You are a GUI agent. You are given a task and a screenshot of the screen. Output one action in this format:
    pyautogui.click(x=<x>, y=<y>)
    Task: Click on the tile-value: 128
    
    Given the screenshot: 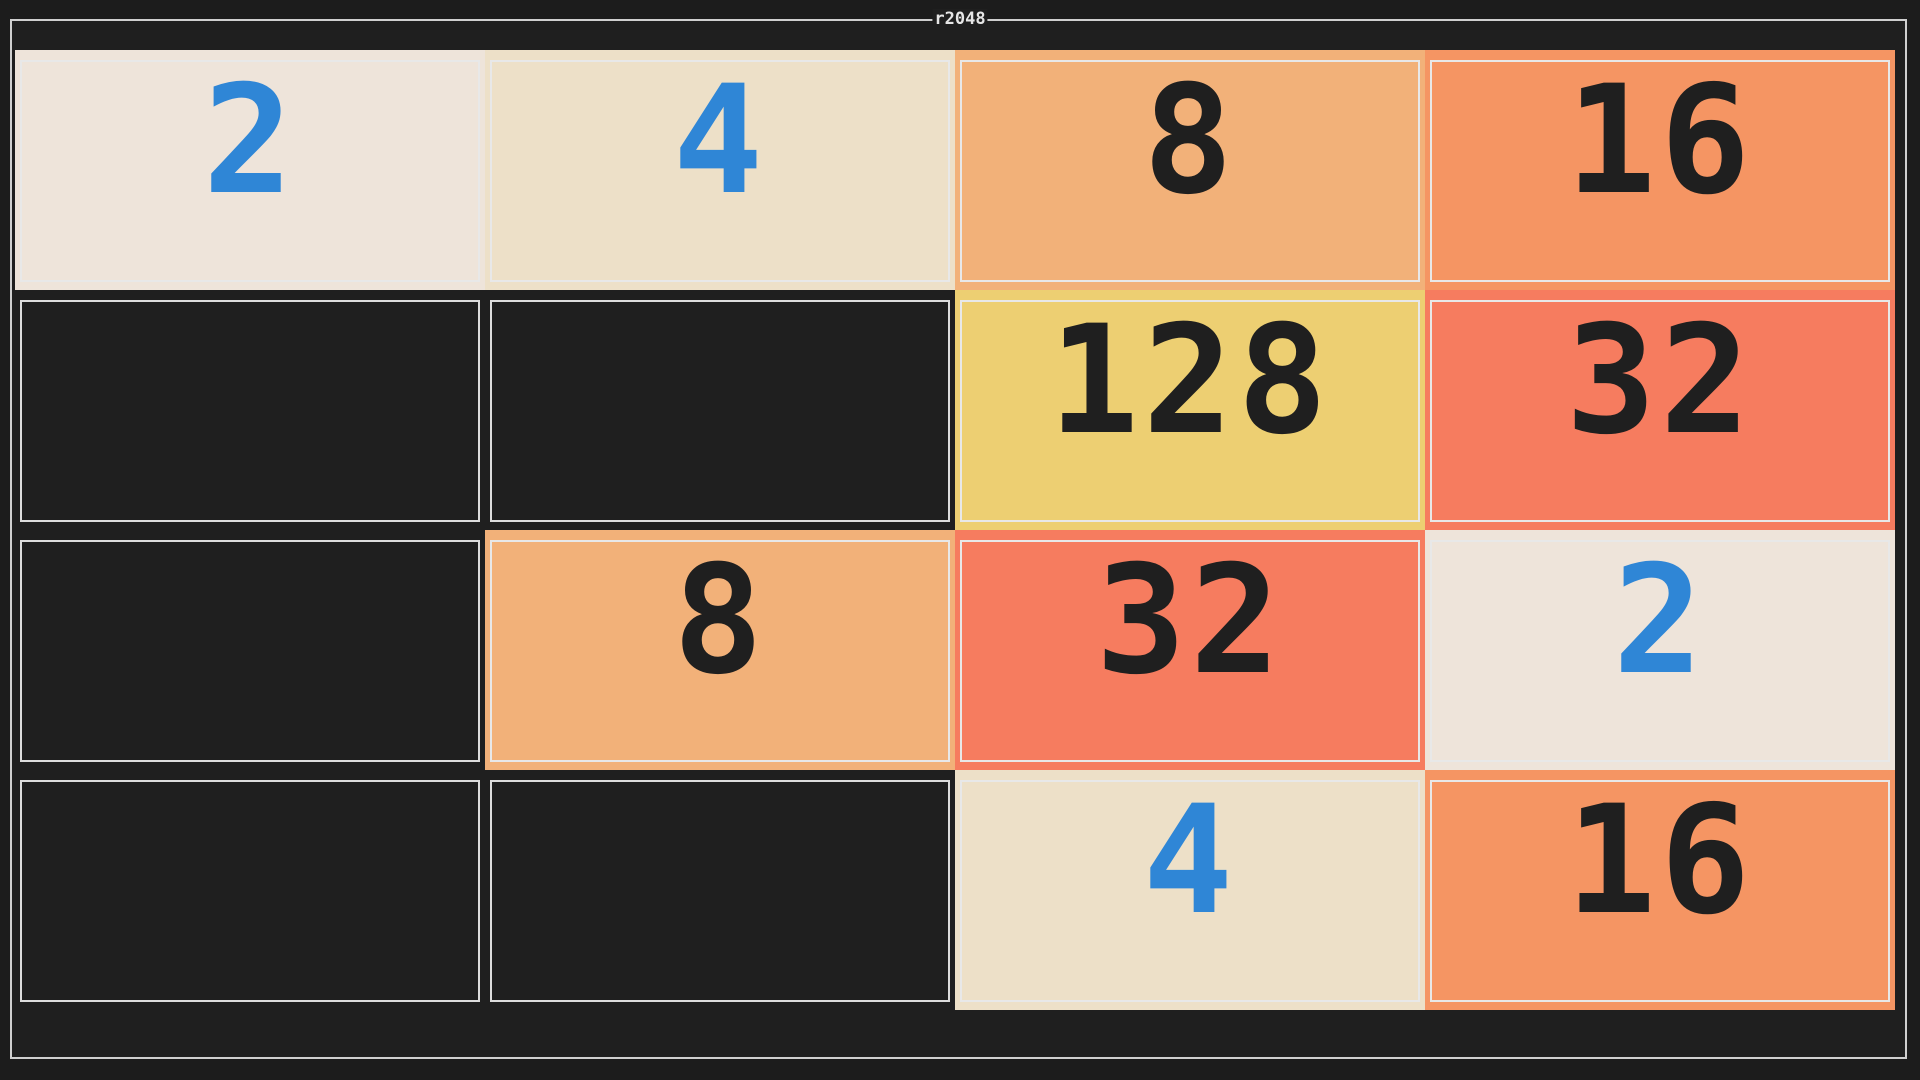 What is the action you would take?
    pyautogui.click(x=1190, y=381)
    